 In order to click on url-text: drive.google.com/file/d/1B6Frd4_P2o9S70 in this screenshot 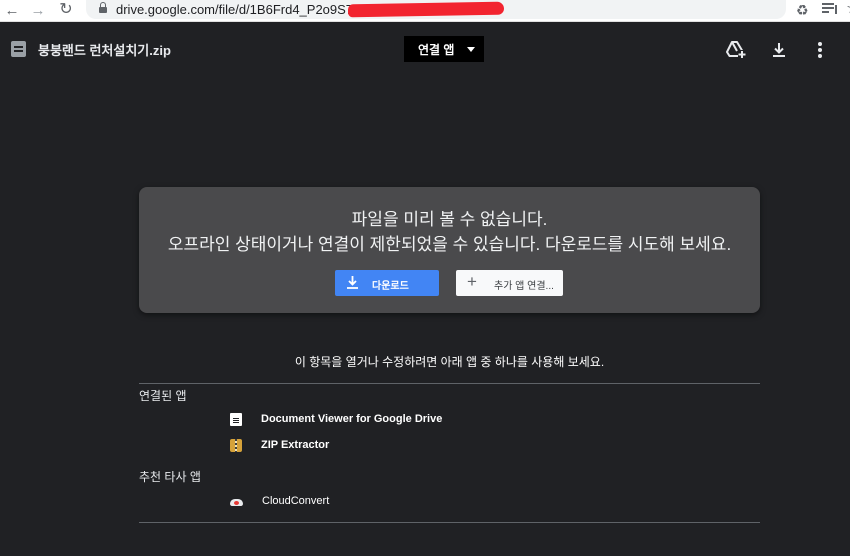, I will do `click(238, 9)`.